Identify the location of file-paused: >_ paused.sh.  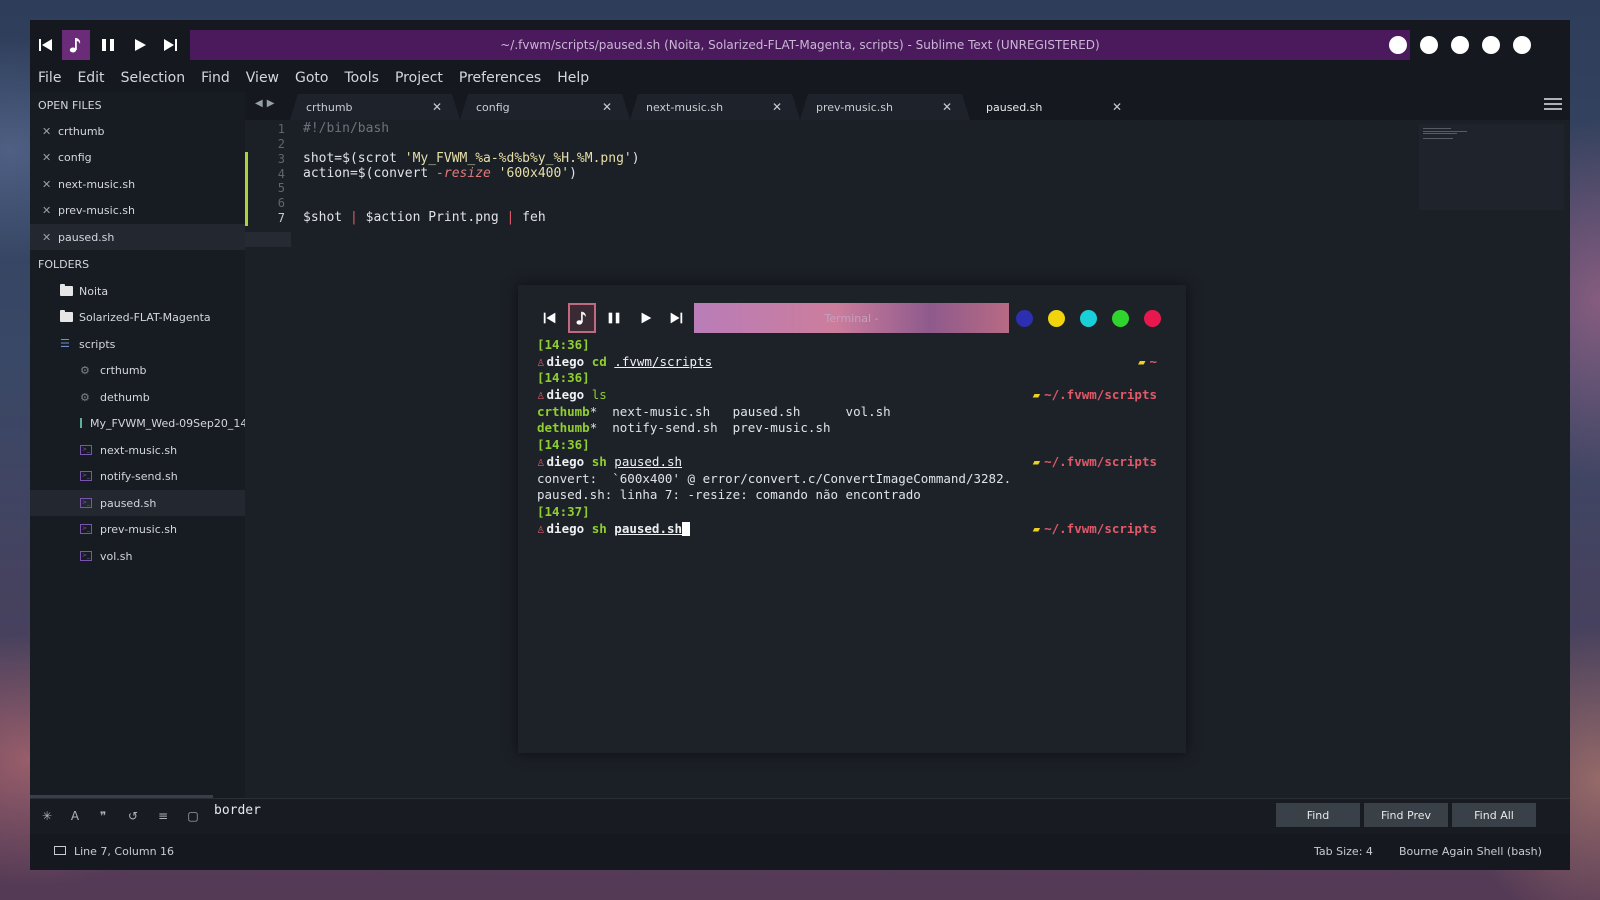
(137, 503).